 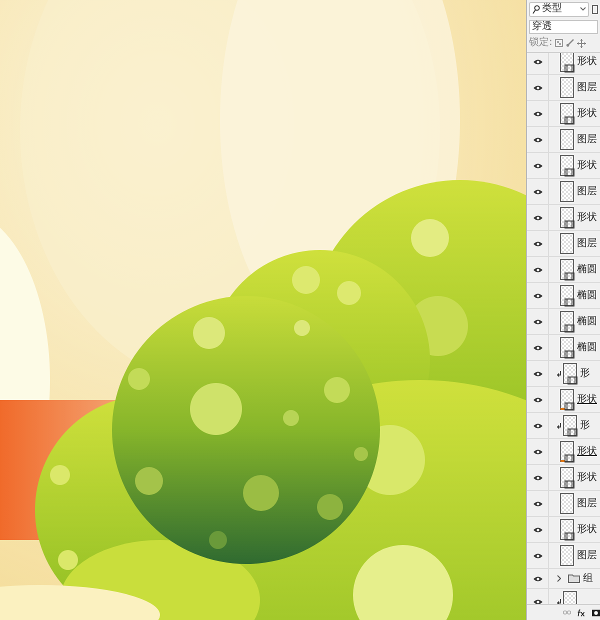 I want to click on fx-icon, so click(x=581, y=613).